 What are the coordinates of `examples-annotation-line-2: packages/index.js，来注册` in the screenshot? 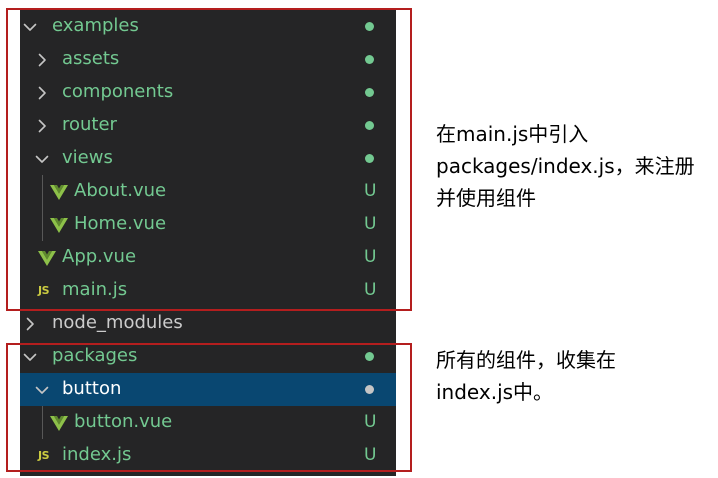 It's located at (565, 166).